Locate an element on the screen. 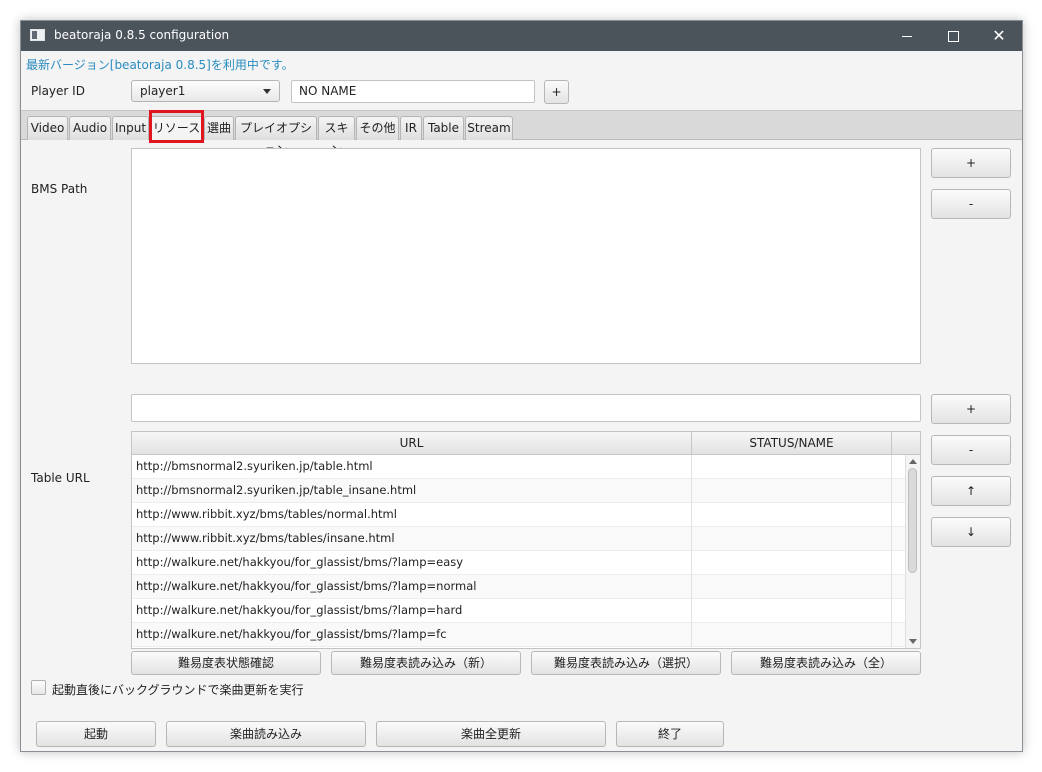 This screenshot has width=1042, height=772. bms-path-label: BMS Path is located at coordinates (59, 189).